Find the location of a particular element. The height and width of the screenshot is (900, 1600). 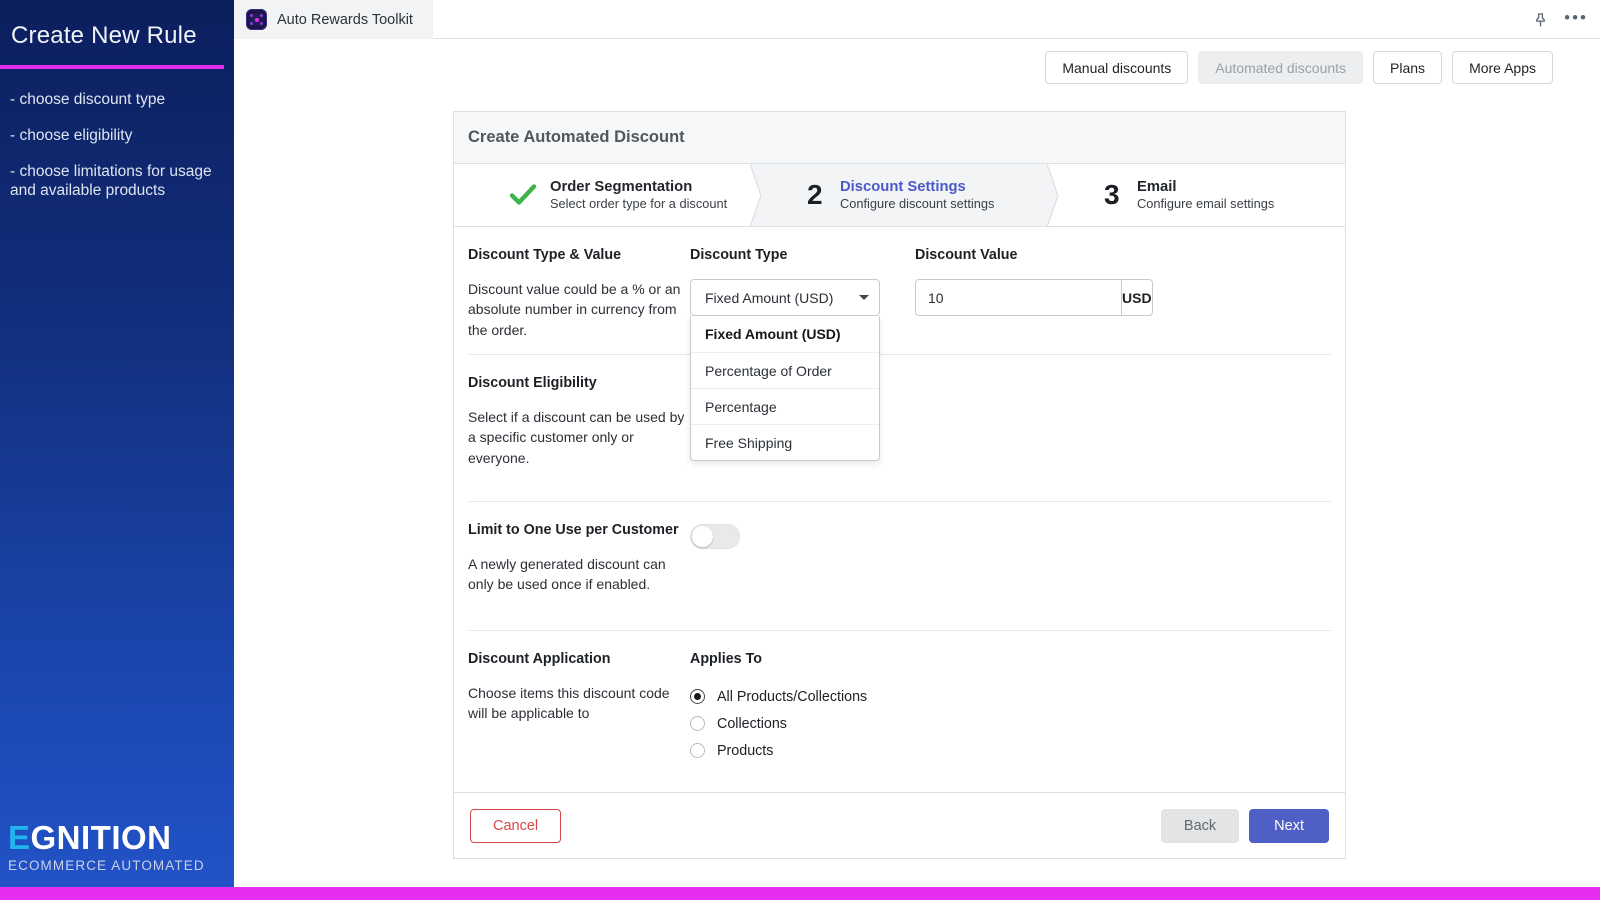

section-1-heading: Discount Type & Value is located at coordinates (545, 255).